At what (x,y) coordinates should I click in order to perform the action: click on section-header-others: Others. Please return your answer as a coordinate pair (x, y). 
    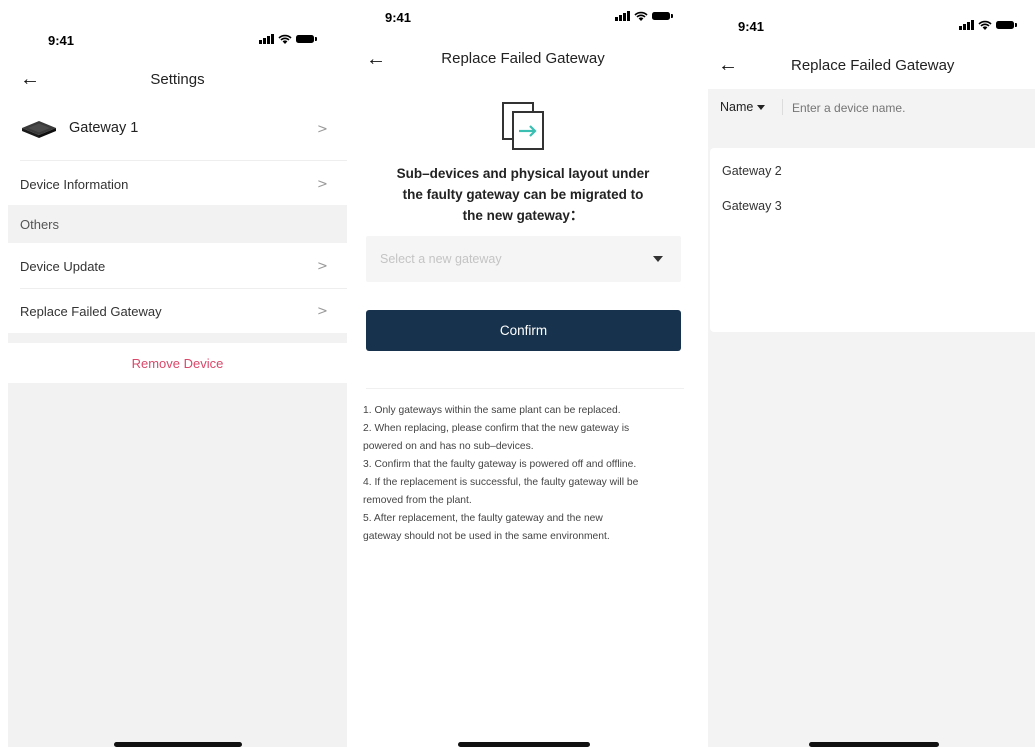
    Looking at the image, I should click on (177, 224).